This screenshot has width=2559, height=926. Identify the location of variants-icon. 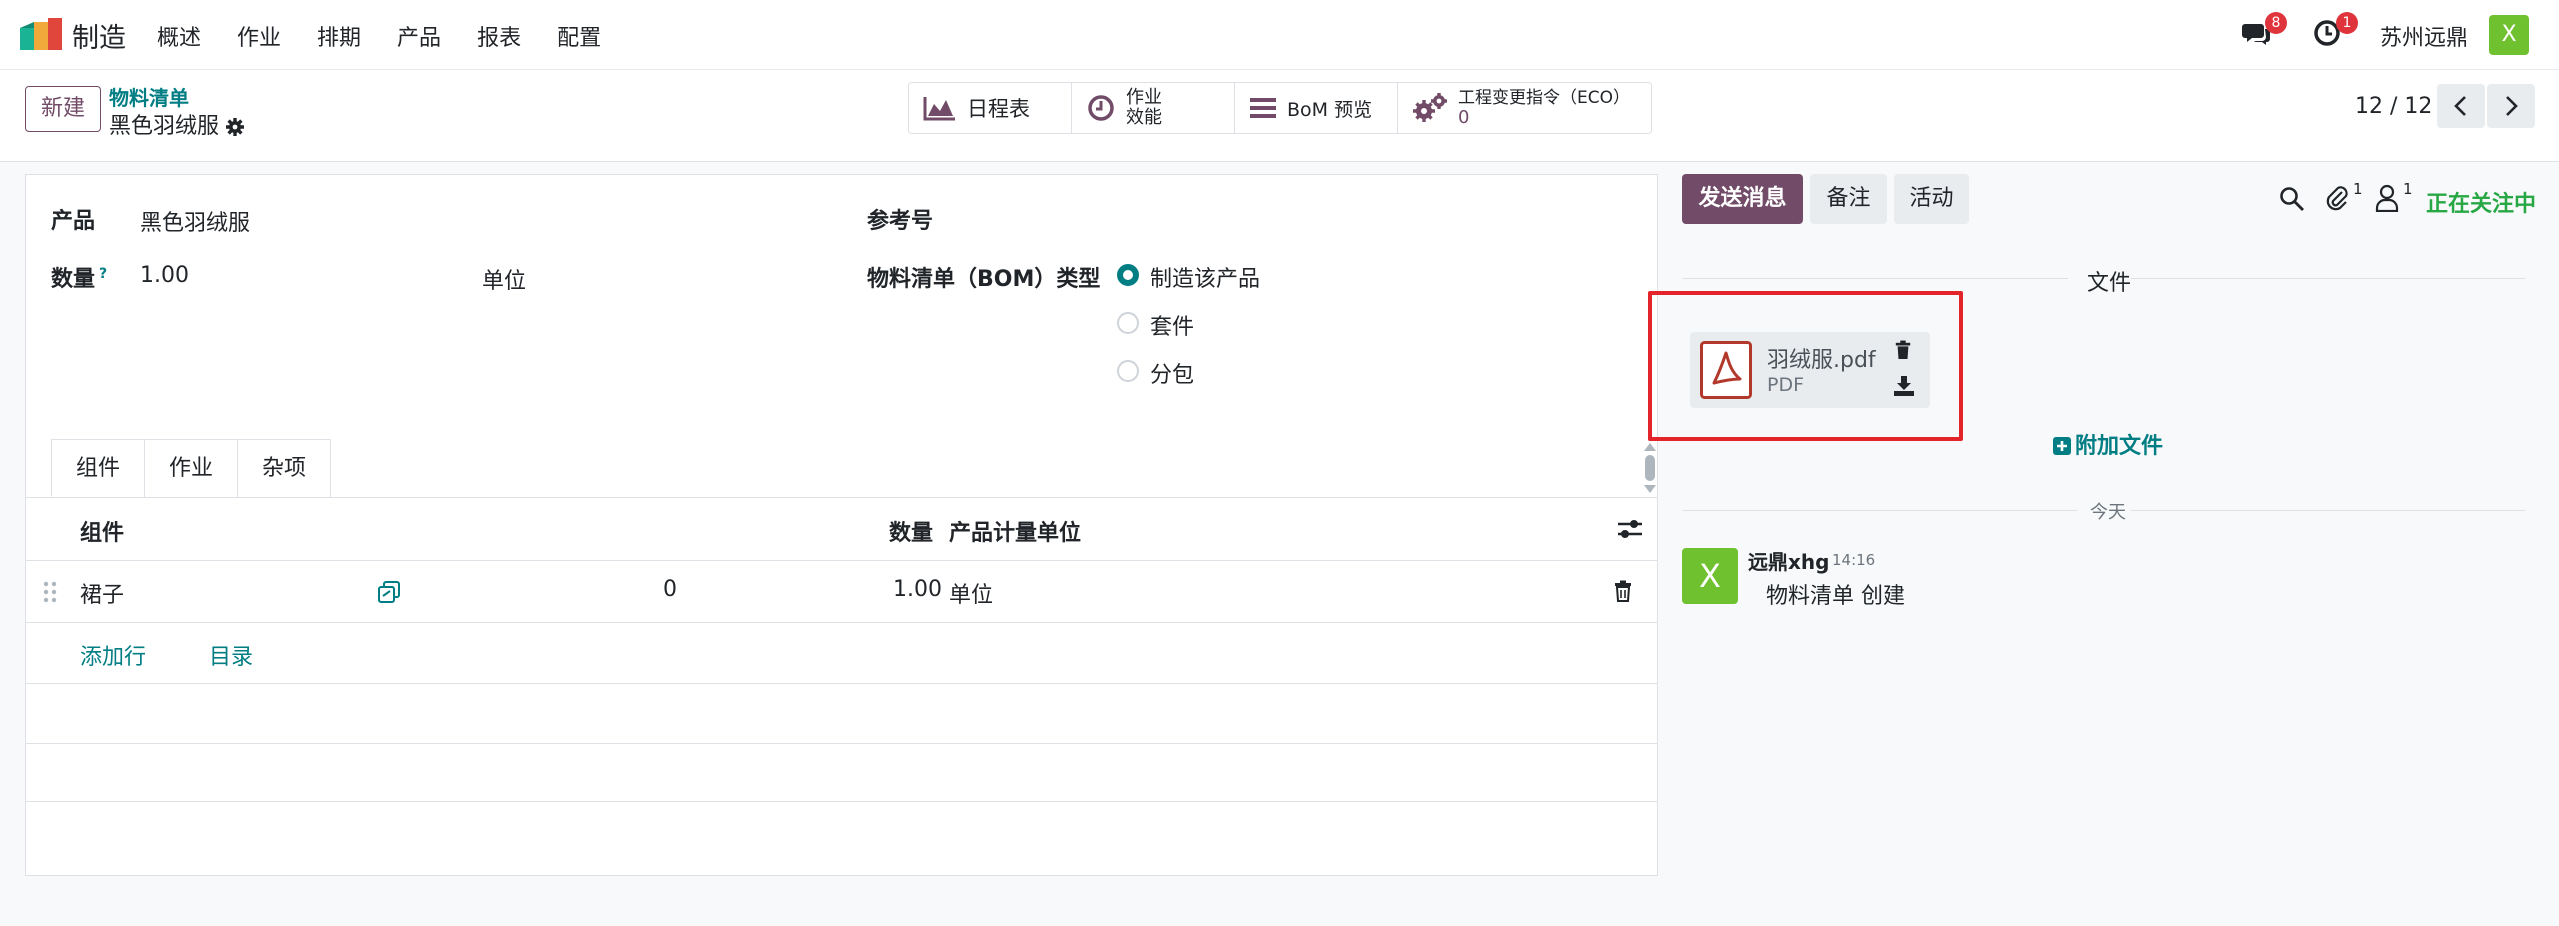
(389, 592).